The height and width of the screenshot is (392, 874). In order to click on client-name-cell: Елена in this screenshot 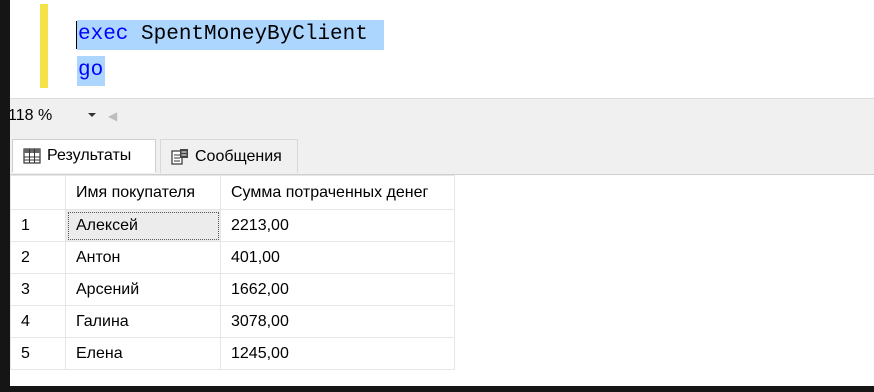, I will do `click(143, 353)`.